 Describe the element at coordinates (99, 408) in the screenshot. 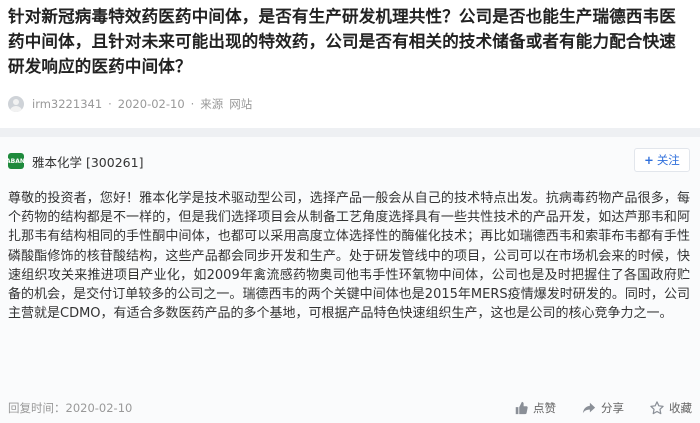

I see `reply-time-value: 2020-02-10` at that location.